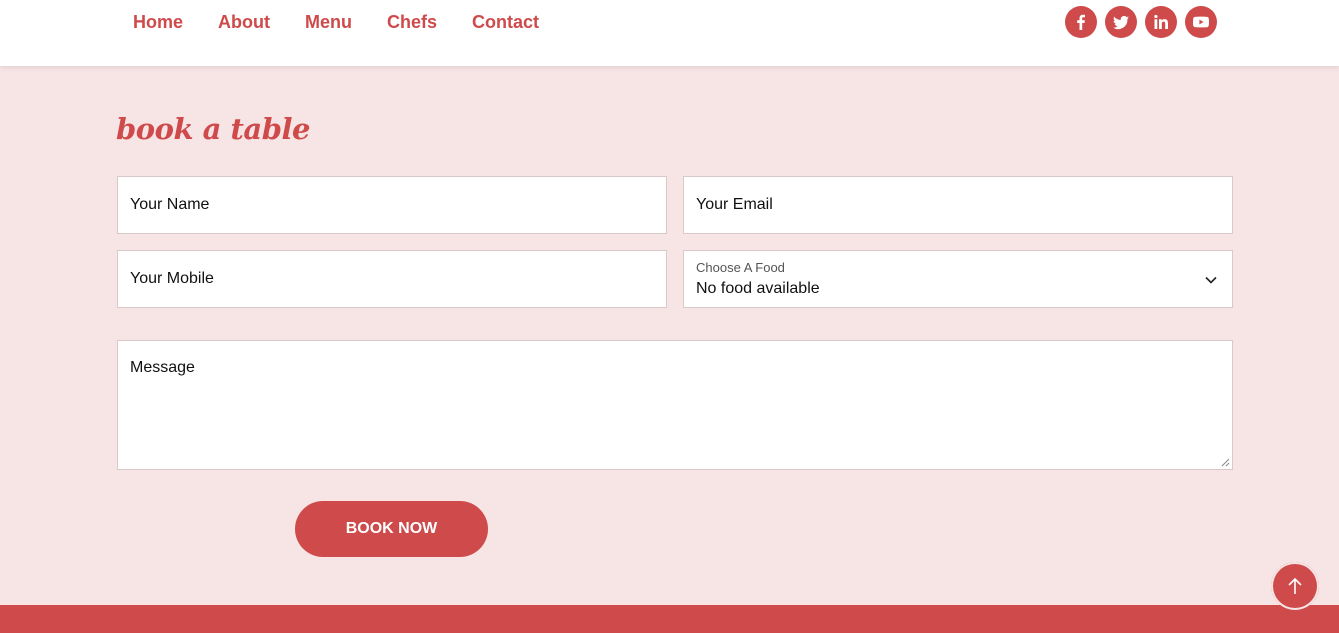 This screenshot has width=1339, height=633. What do you see at coordinates (244, 22) in the screenshot?
I see `nav-about-link: About` at bounding box center [244, 22].